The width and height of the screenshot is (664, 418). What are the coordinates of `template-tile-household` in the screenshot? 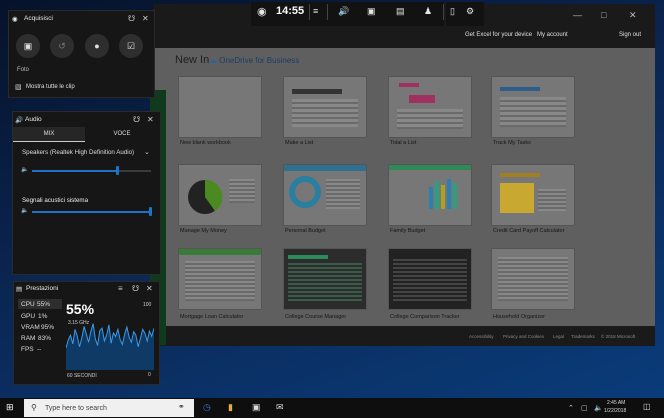 It's located at (533, 279).